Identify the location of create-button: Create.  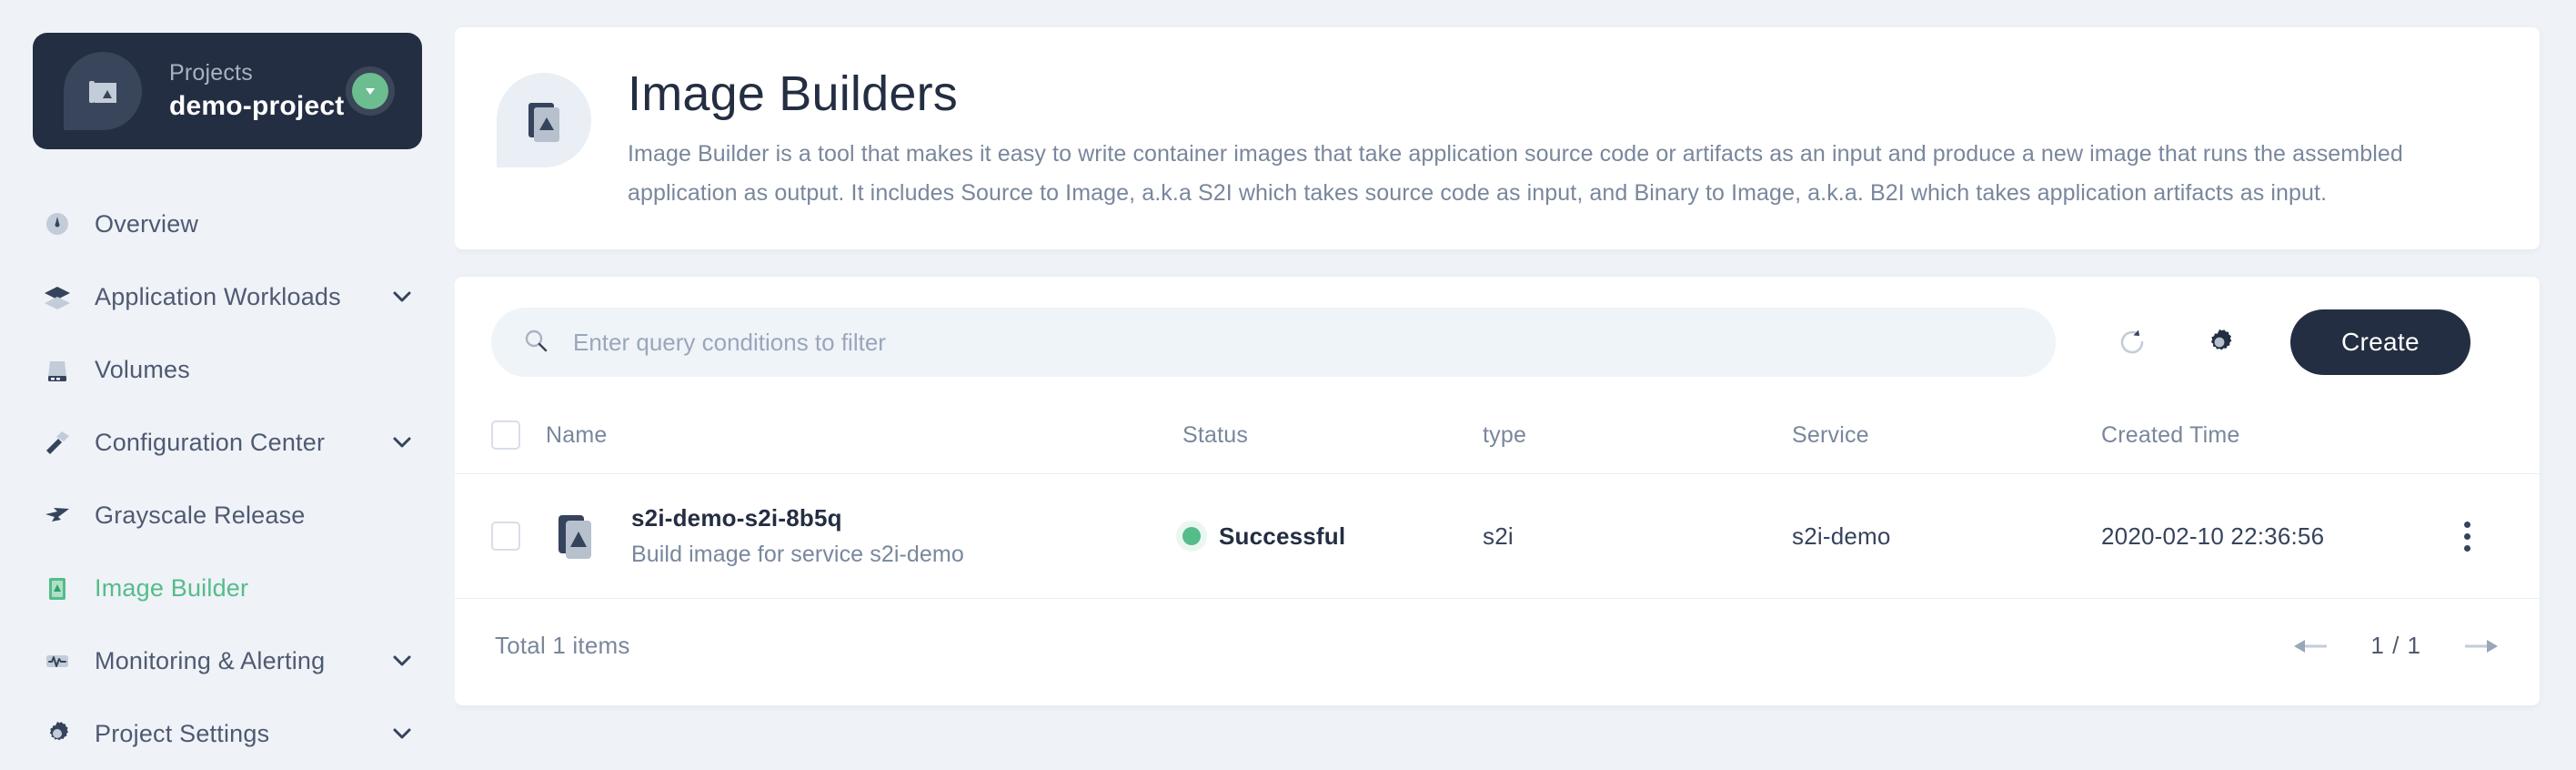
(2380, 342).